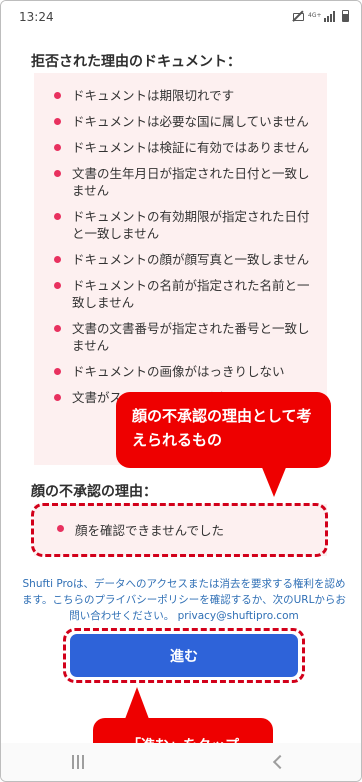 This screenshot has height=782, width=362. I want to click on list-item: ドキュメントは期限切れです, so click(184, 95).